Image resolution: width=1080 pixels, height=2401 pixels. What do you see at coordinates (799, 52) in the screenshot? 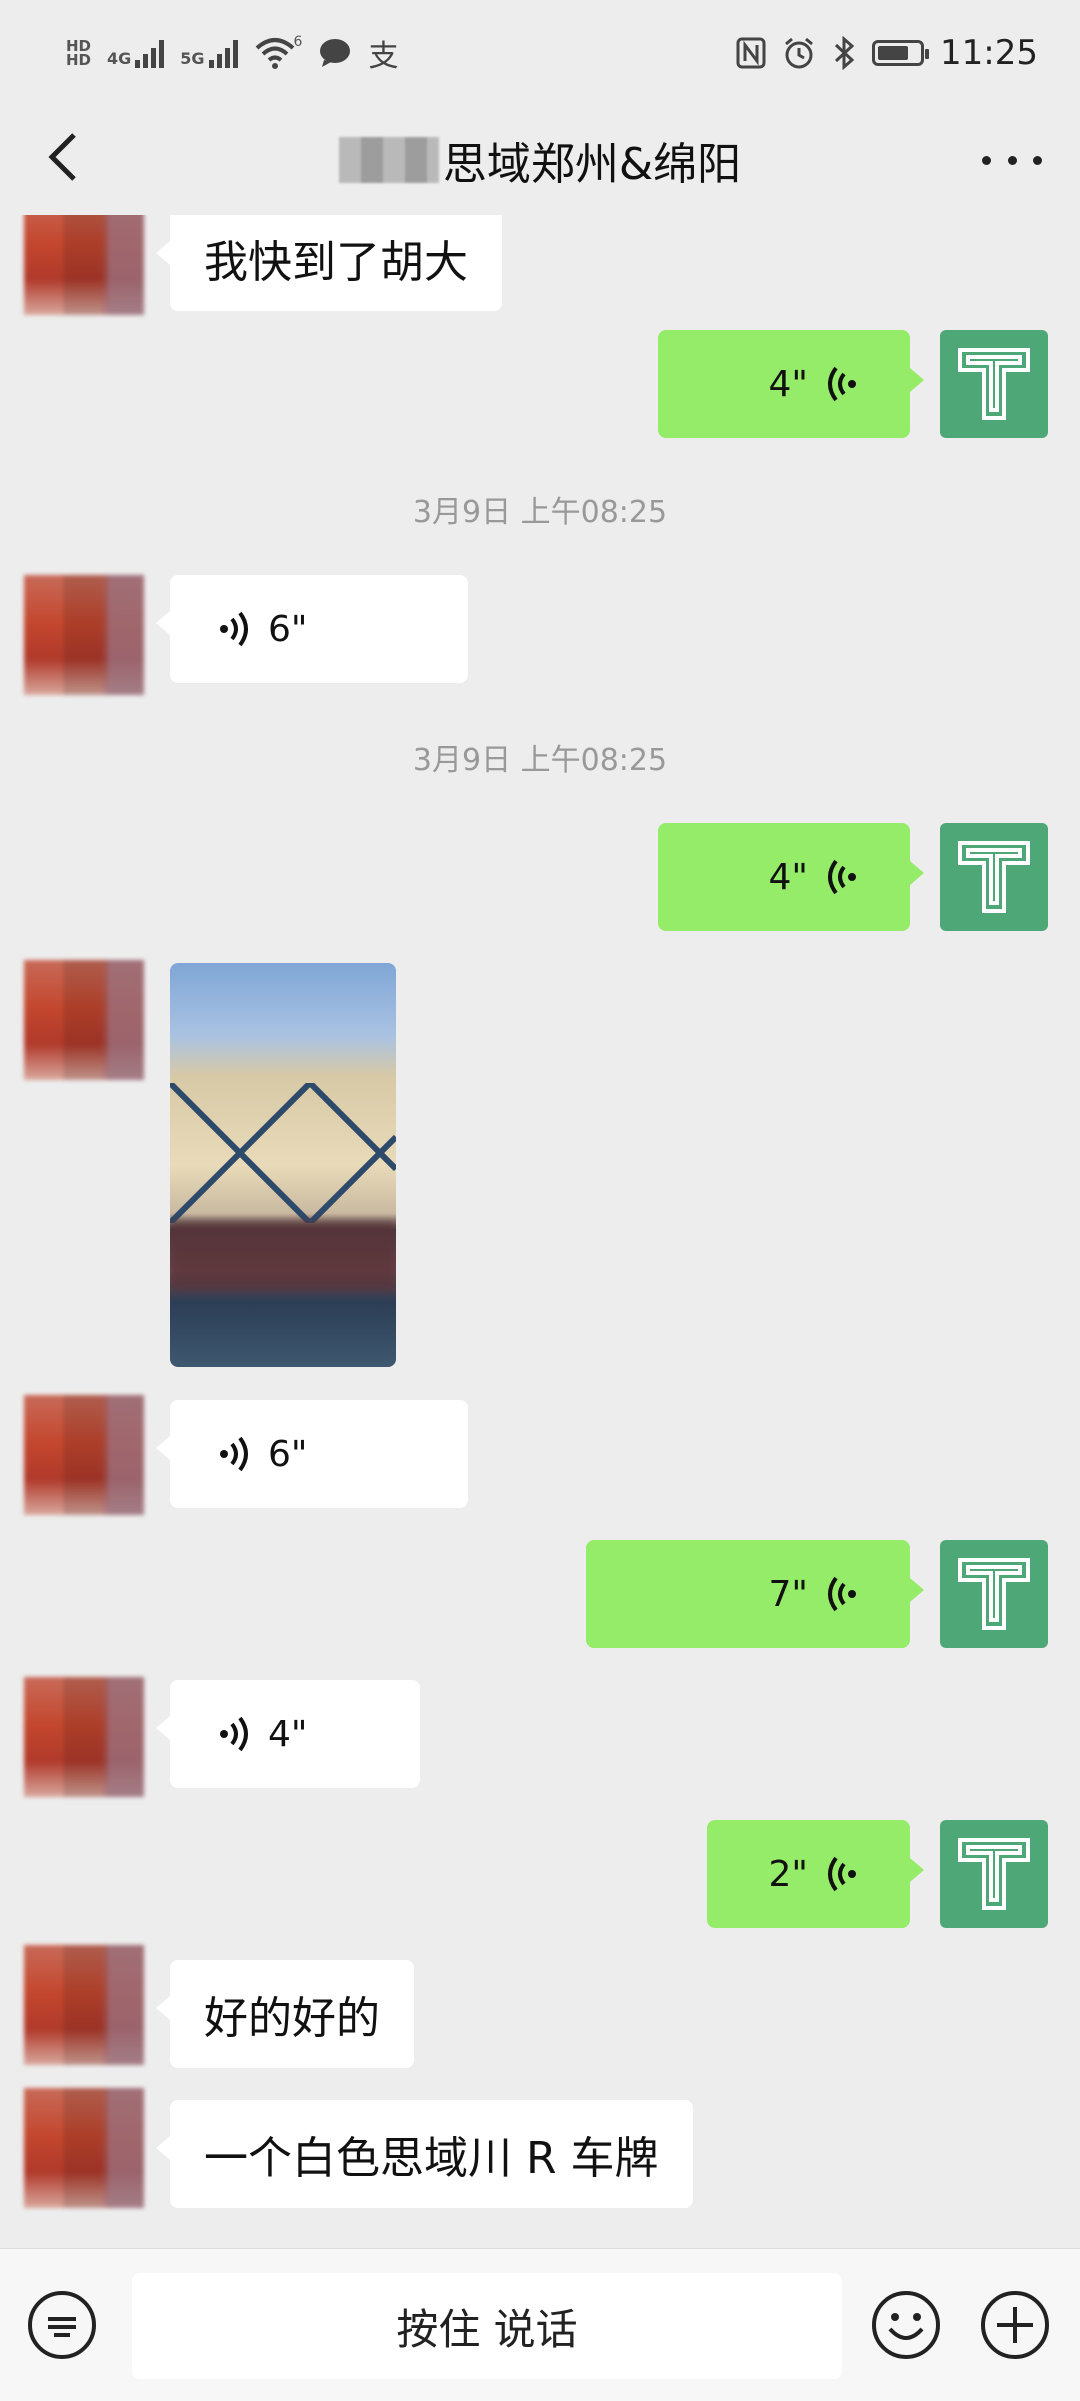
I see `alarm-icon` at bounding box center [799, 52].